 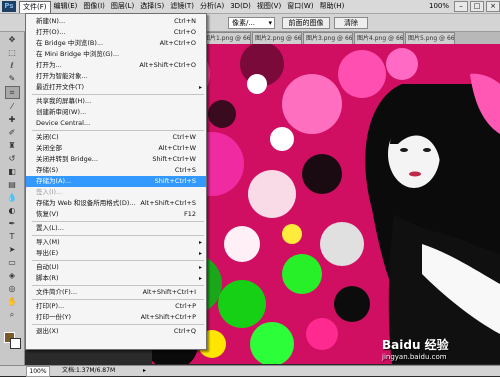 What do you see at coordinates (9, 6) in the screenshot?
I see `photoshop-logo: Ps` at bounding box center [9, 6].